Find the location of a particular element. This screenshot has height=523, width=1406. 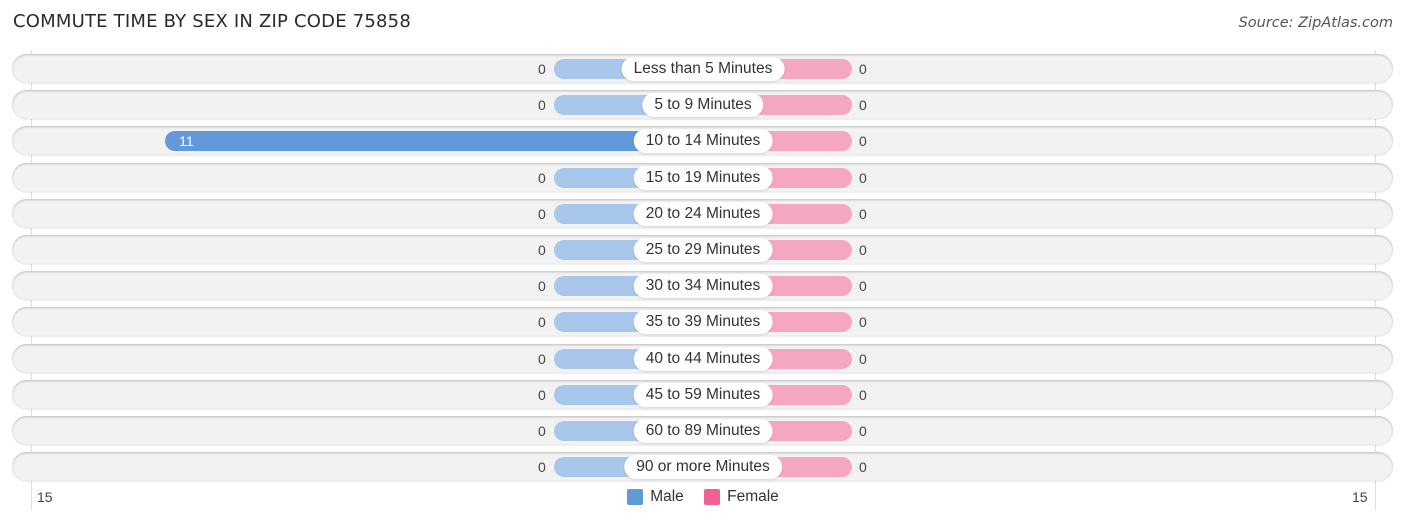

category-label: 15 to 19 Minutes is located at coordinates (703, 177).